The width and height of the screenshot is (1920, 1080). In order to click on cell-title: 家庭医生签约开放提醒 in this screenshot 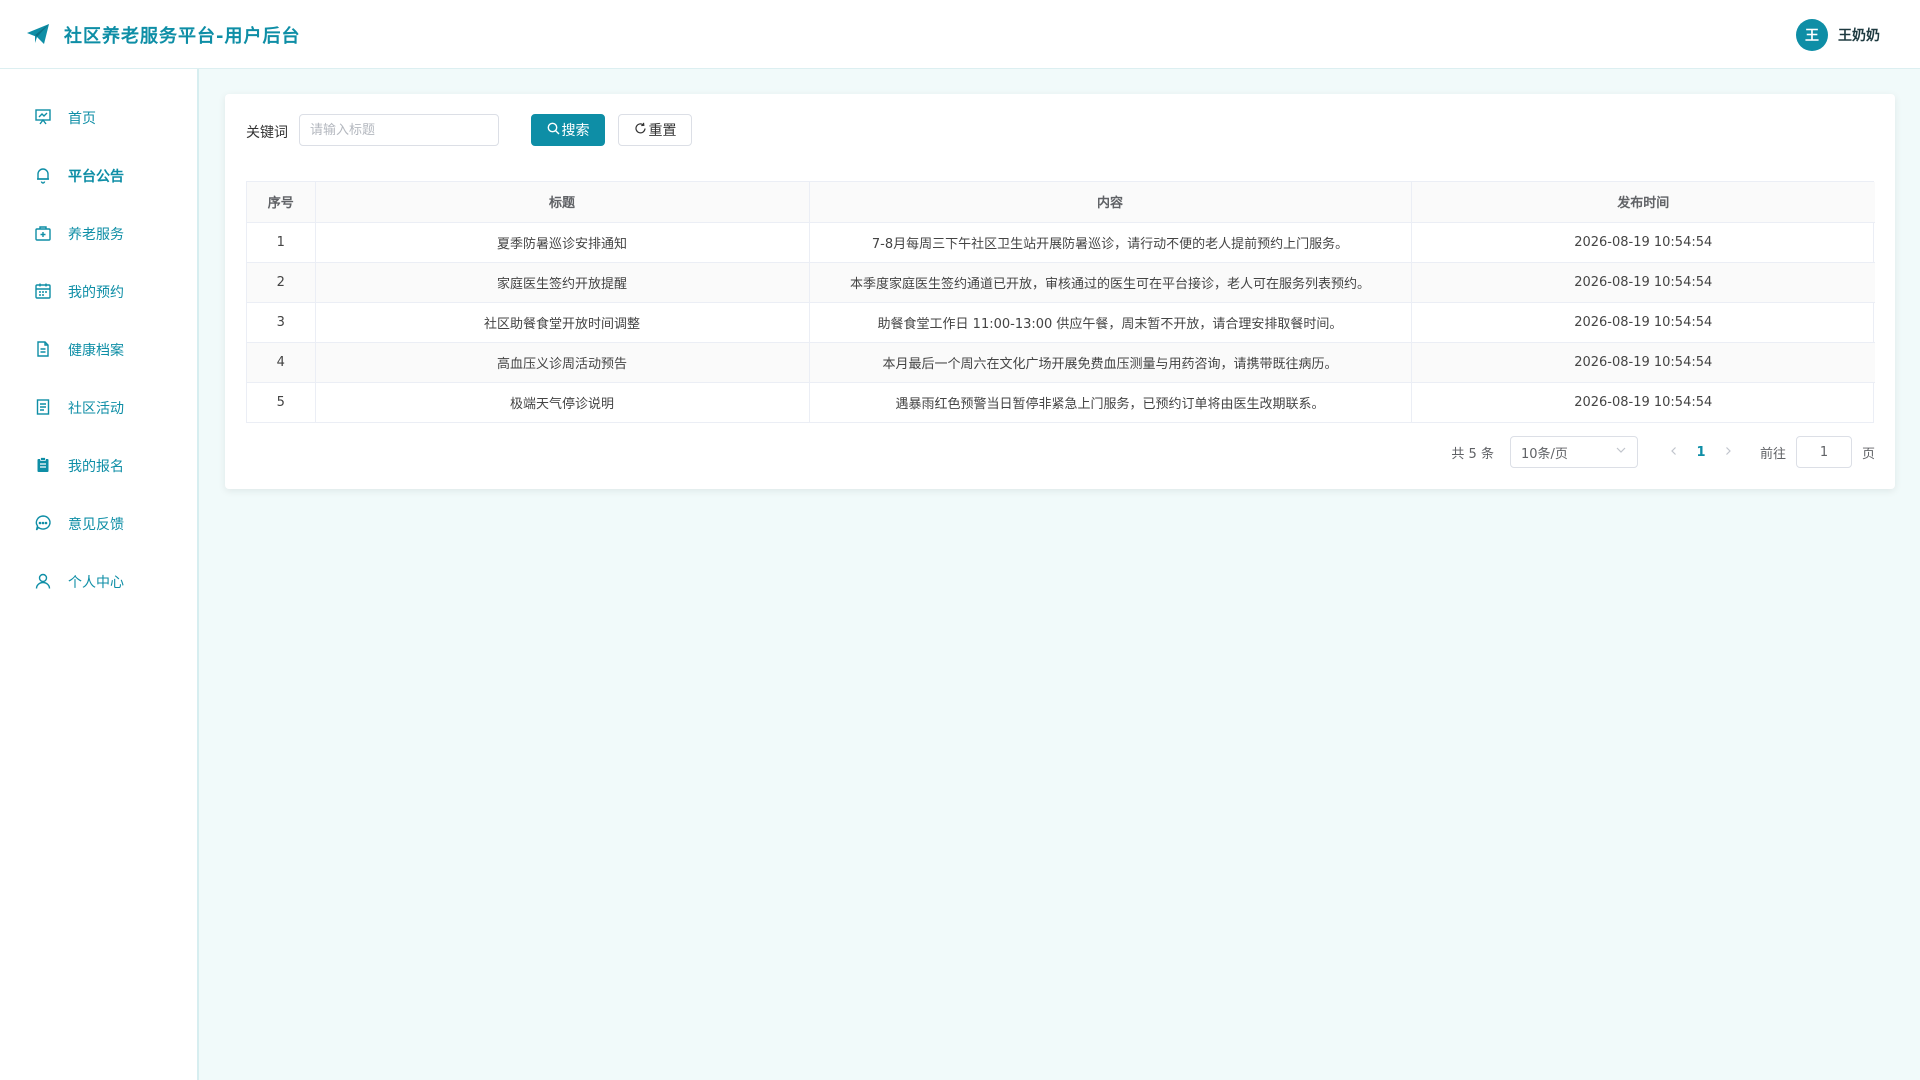, I will do `click(562, 282)`.